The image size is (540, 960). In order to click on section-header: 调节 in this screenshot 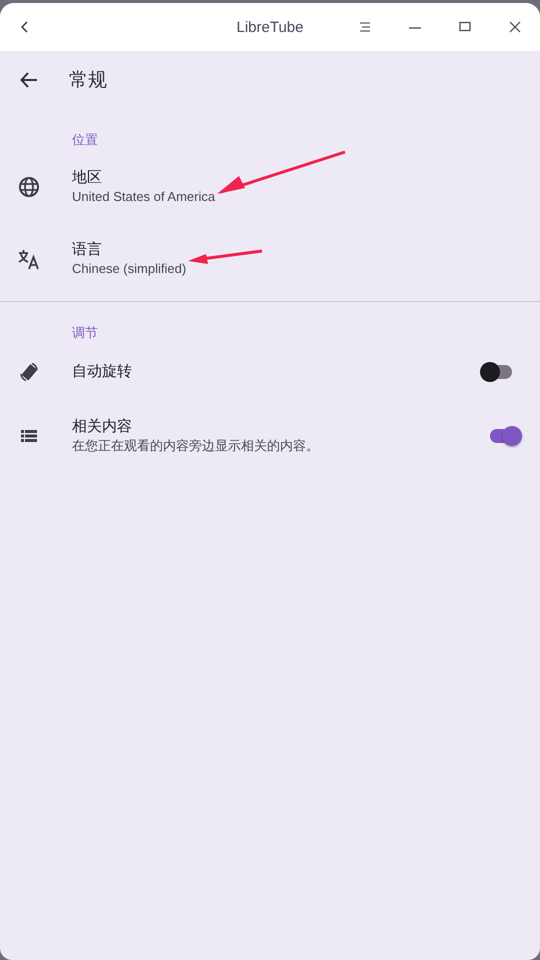, I will do `click(85, 333)`.